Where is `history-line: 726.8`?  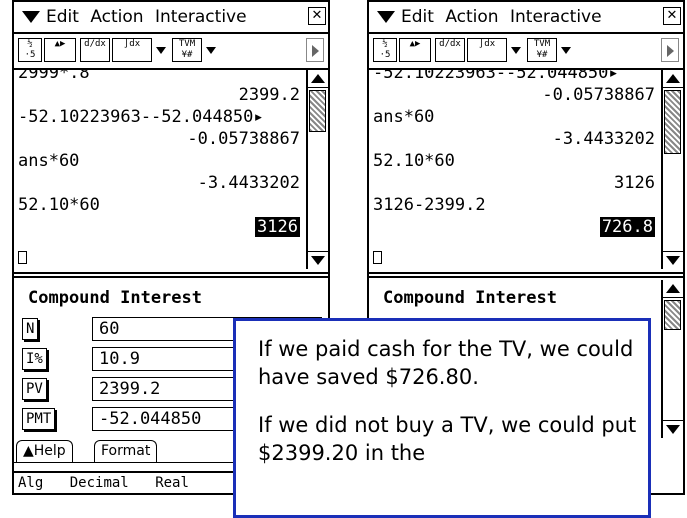
history-line: 726.8 is located at coordinates (514, 227).